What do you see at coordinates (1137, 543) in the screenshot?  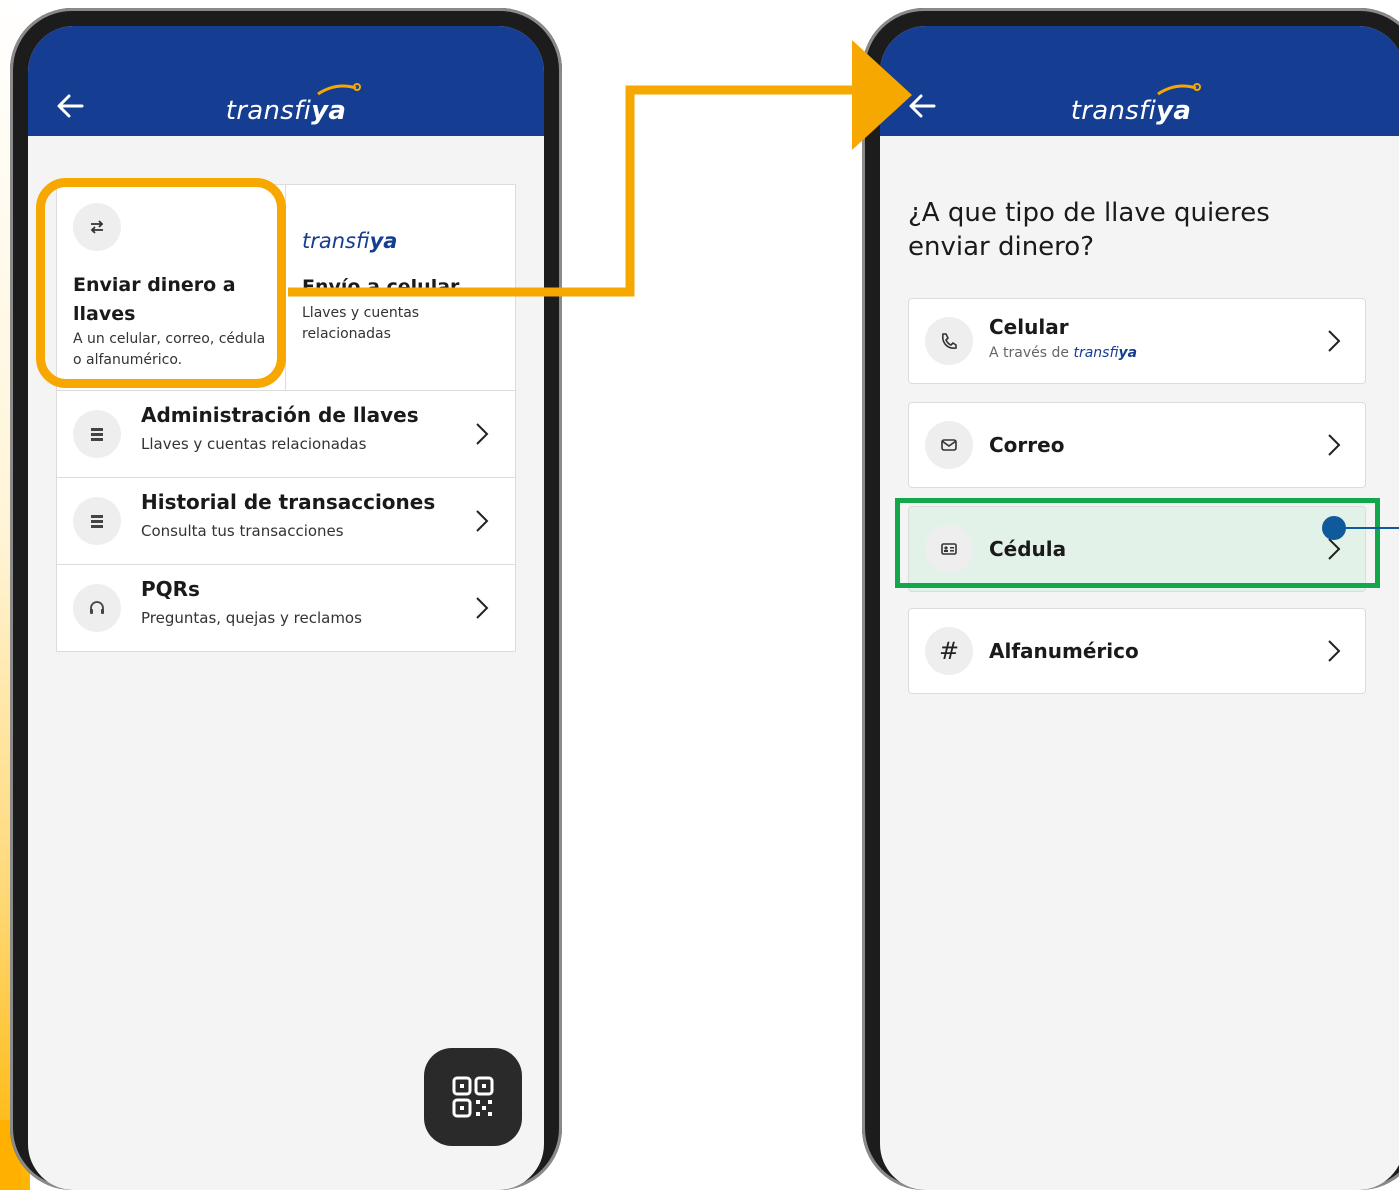 I see `highlight-frame-cedula` at bounding box center [1137, 543].